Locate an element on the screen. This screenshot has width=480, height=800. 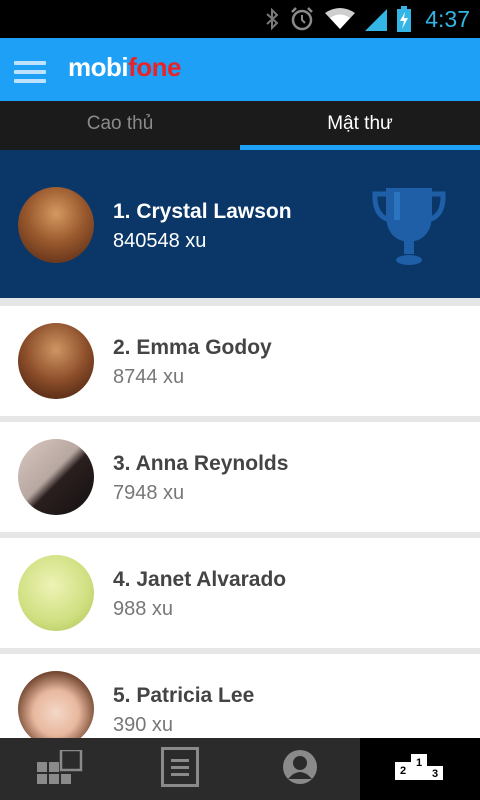
nav-profile-button is located at coordinates (300, 769).